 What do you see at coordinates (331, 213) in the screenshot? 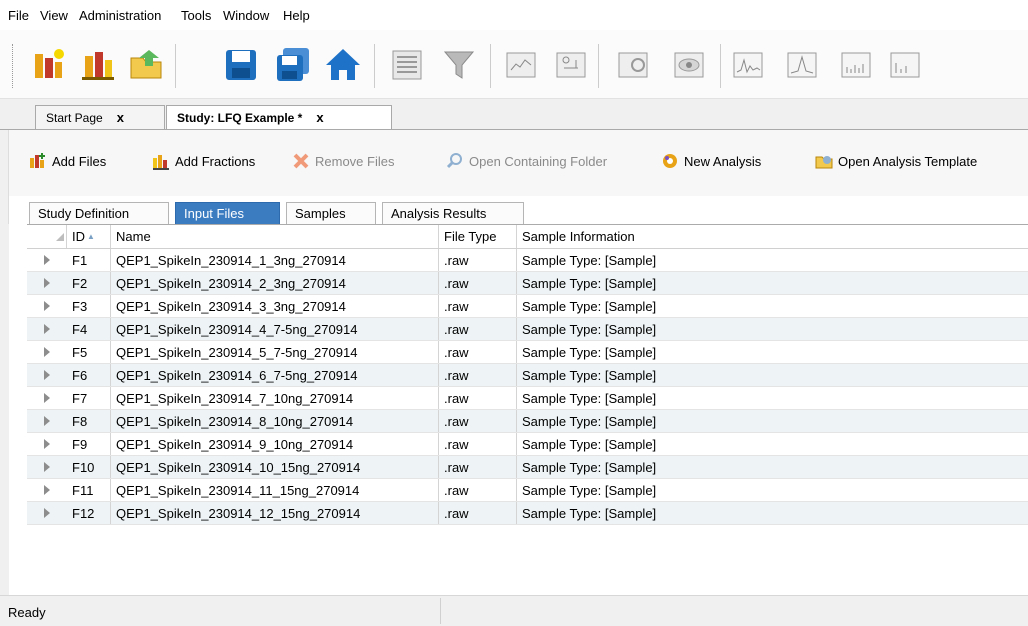
I see `tab-samples: Samples` at bounding box center [331, 213].